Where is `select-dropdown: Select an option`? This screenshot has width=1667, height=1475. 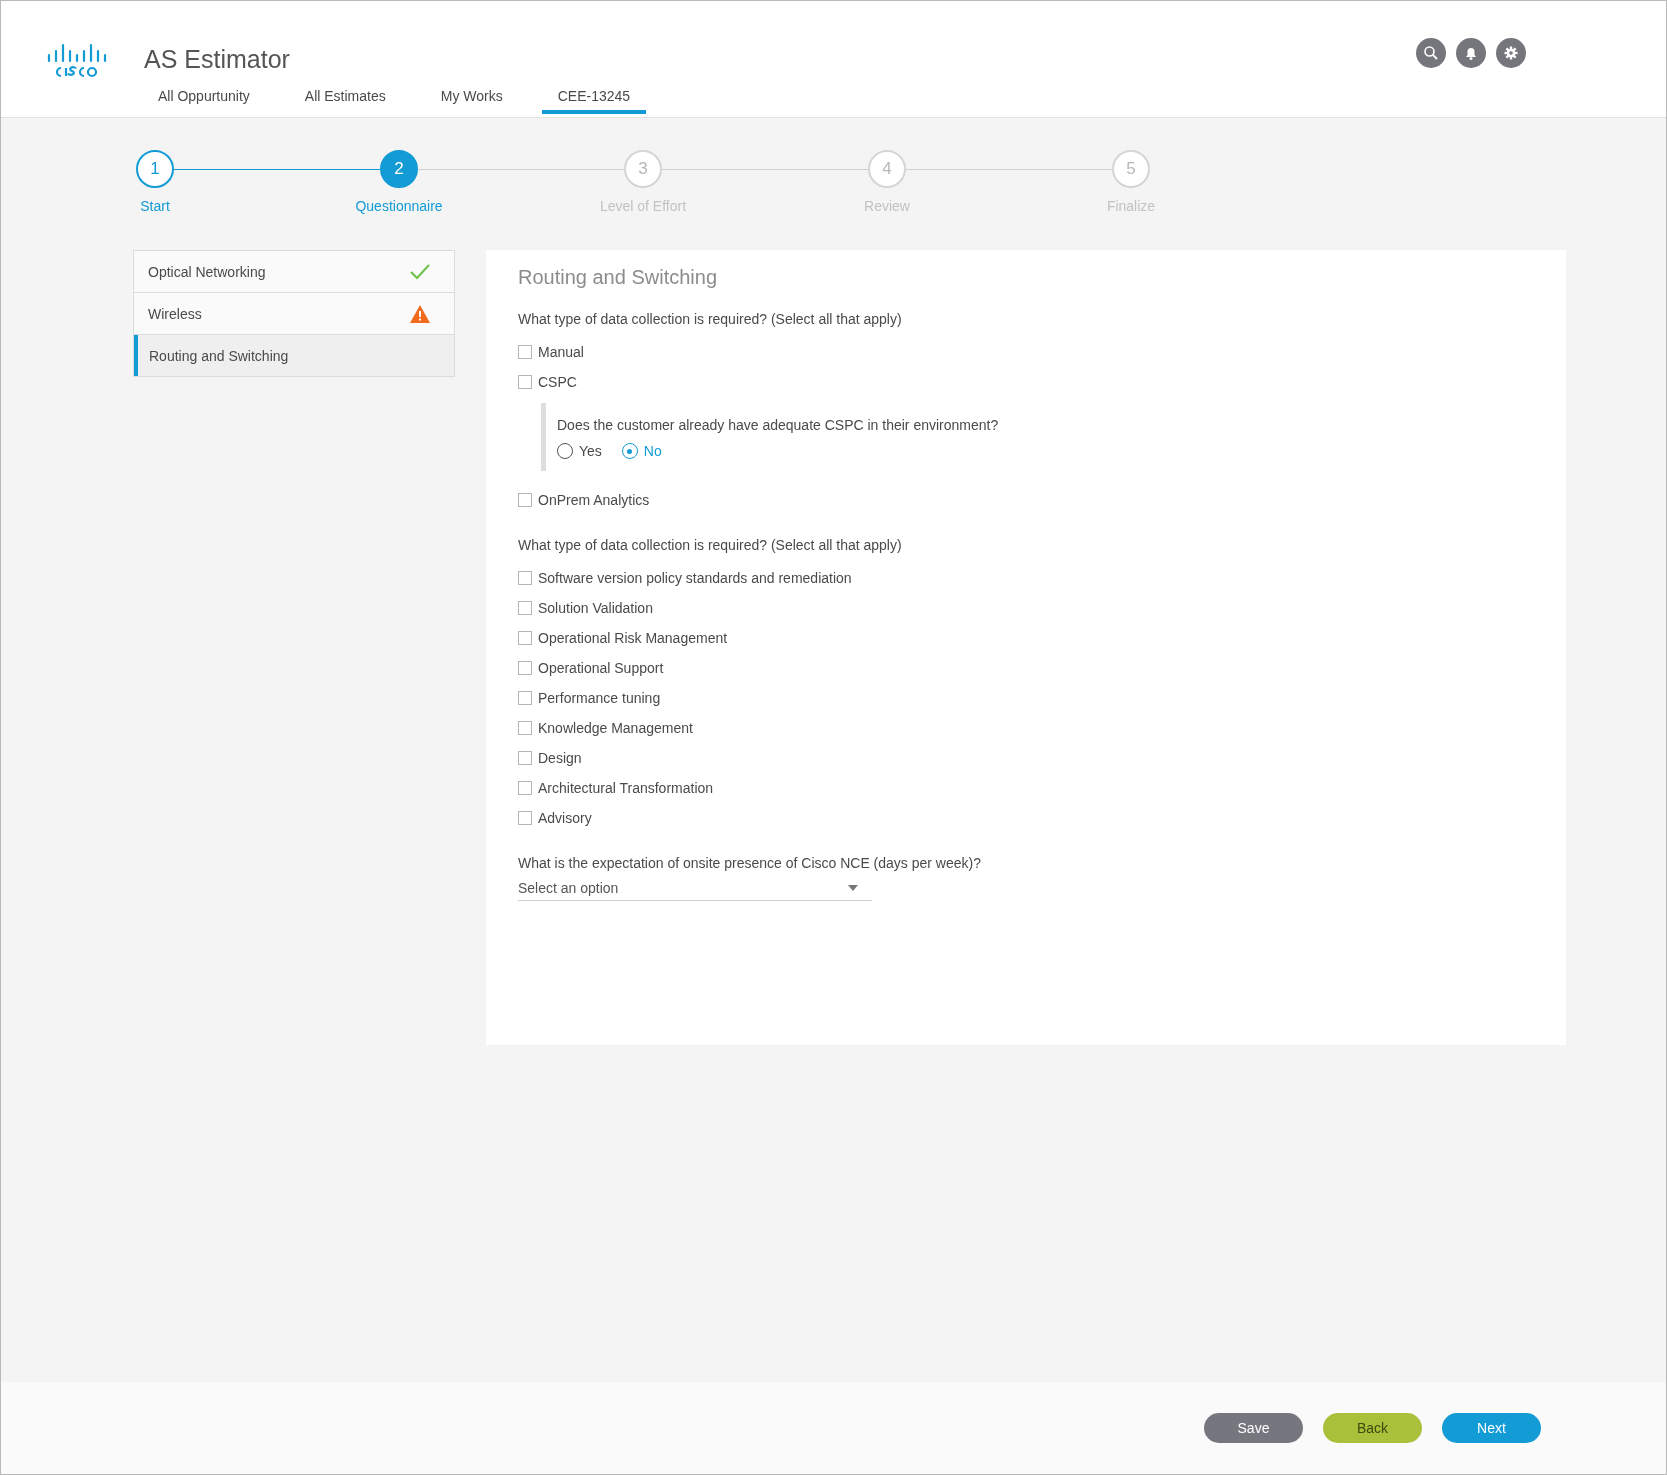 select-dropdown: Select an option is located at coordinates (695, 888).